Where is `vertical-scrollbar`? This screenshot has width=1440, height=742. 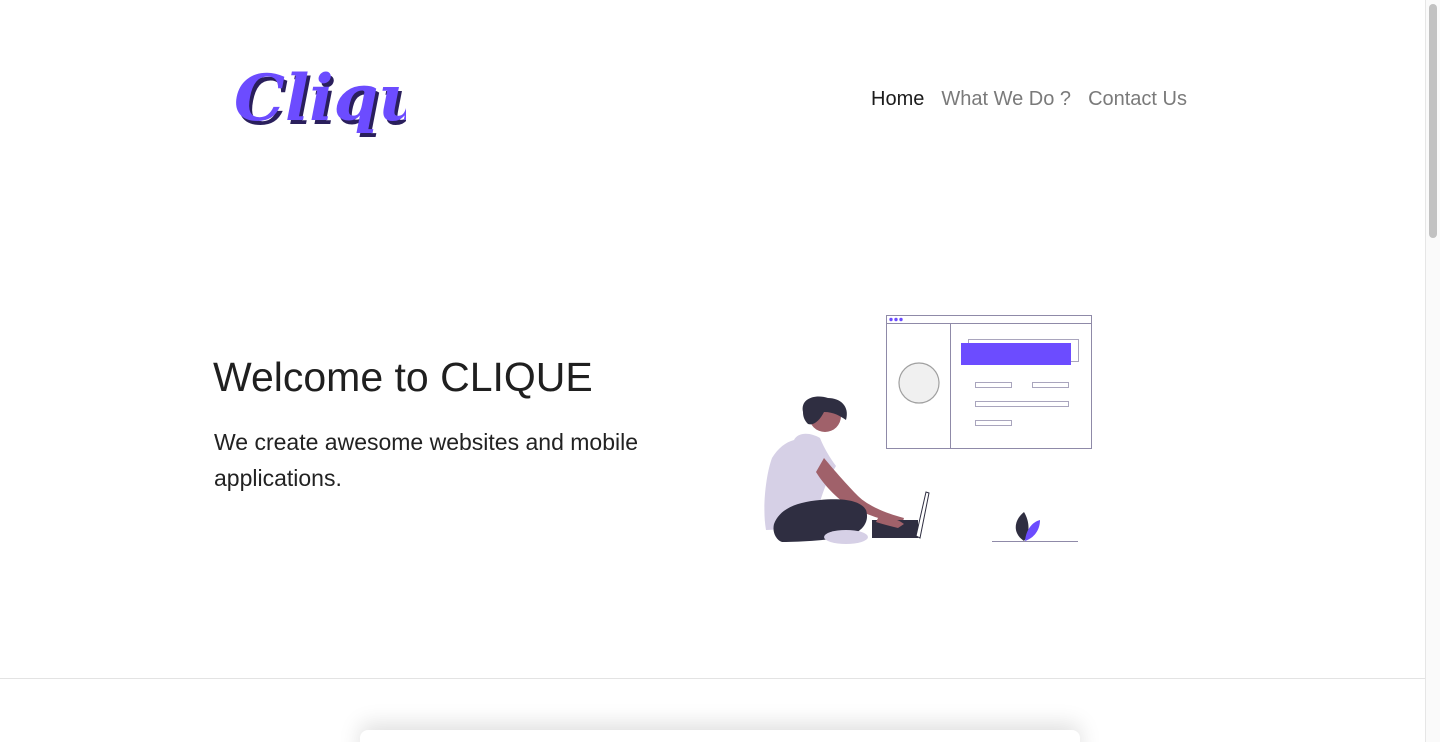
vertical-scrollbar is located at coordinates (1432, 371).